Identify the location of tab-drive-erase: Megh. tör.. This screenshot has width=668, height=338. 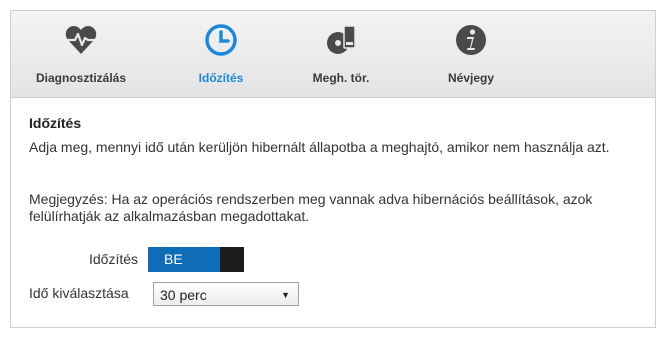
(341, 54).